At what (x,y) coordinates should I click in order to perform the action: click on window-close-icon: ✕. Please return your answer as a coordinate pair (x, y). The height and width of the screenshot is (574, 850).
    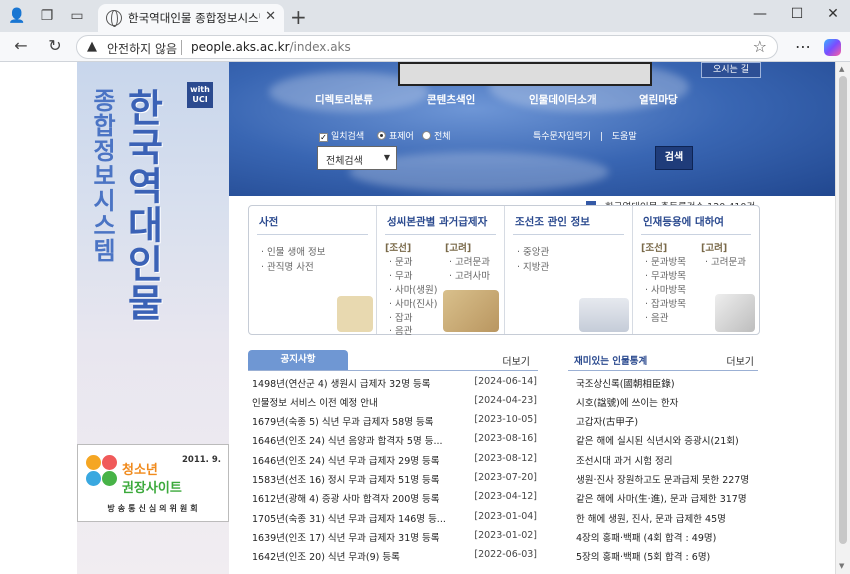
    Looking at the image, I should click on (833, 14).